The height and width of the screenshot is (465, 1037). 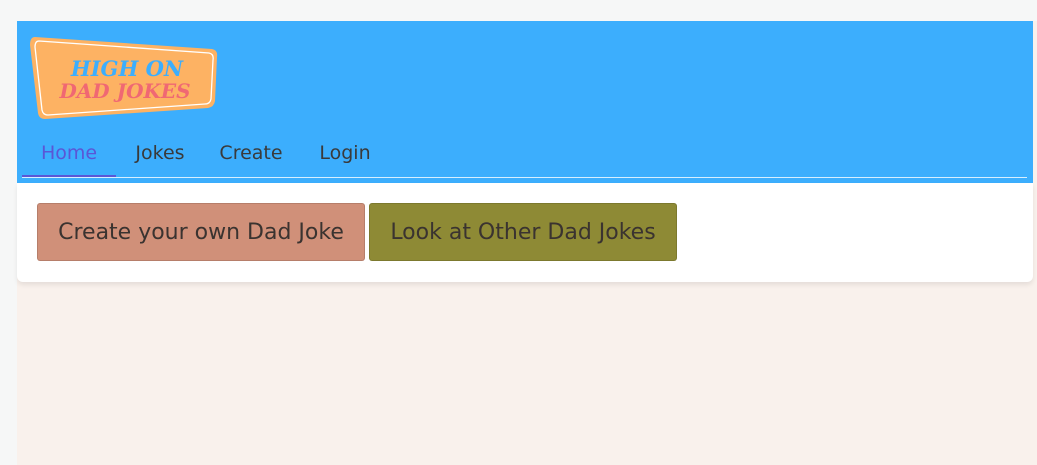 I want to click on site-logo: HIGH ON DAD JOKES, so click(x=124, y=78).